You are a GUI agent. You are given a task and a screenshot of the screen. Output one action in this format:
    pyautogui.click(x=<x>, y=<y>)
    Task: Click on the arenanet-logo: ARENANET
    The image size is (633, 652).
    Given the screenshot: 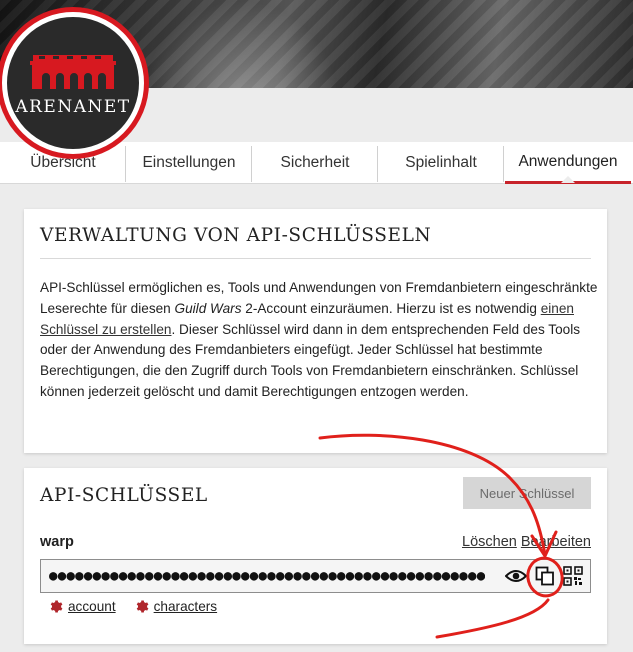 What is the action you would take?
    pyautogui.click(x=73, y=83)
    